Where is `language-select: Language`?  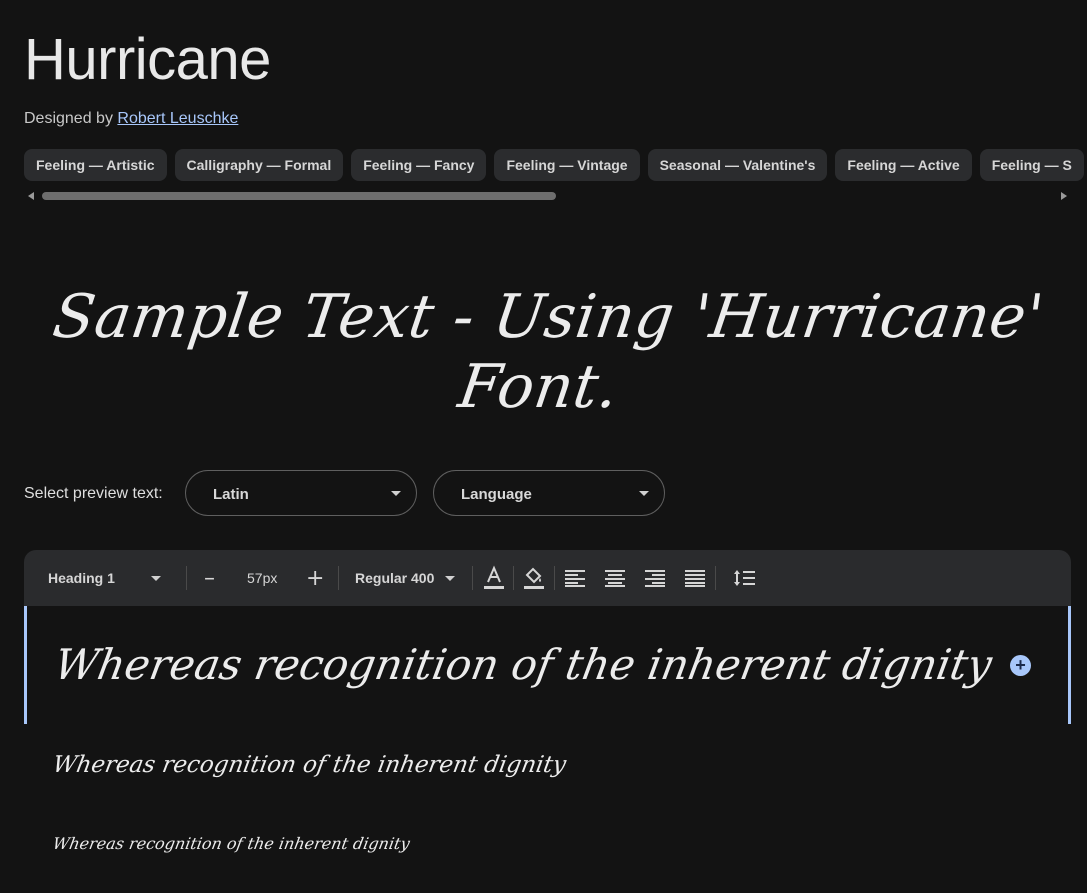 language-select: Language is located at coordinates (549, 493).